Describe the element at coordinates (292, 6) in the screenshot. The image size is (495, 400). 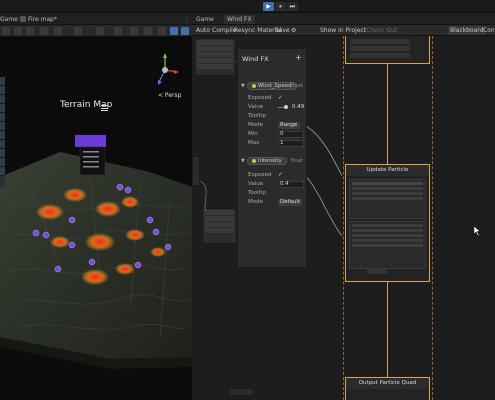
I see `step-button: ⏭` at that location.